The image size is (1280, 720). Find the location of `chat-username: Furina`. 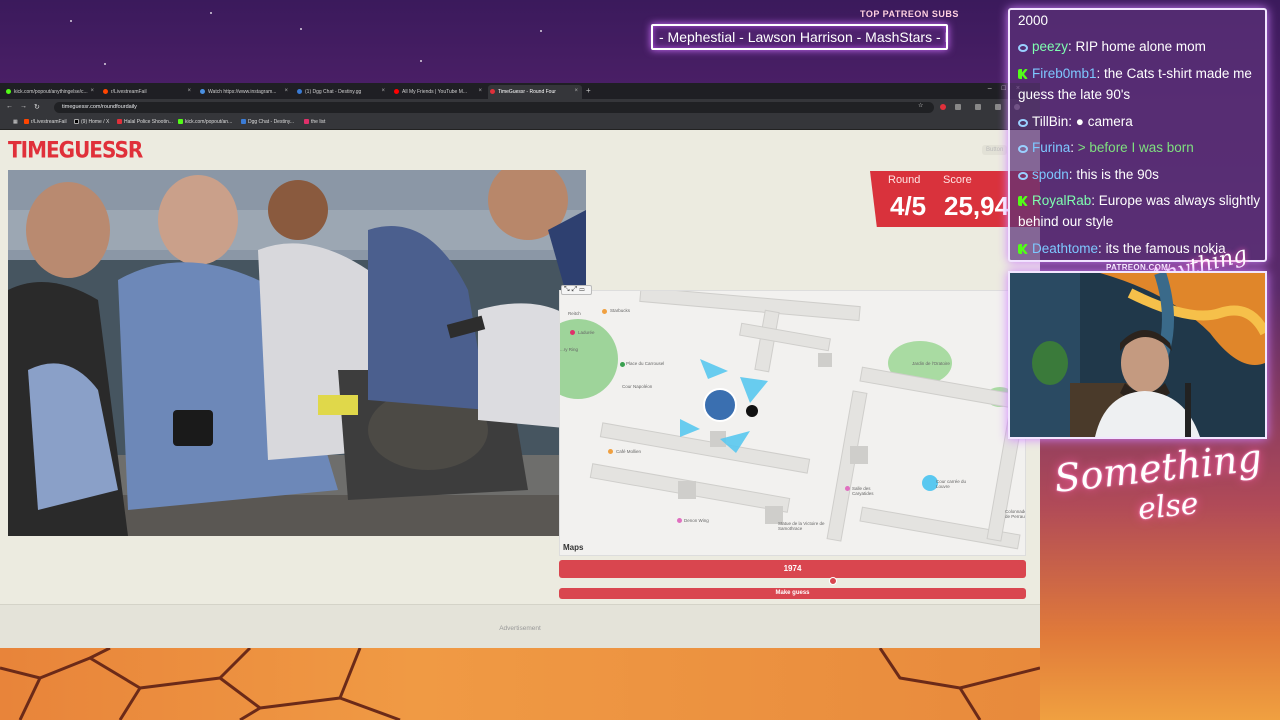

chat-username: Furina is located at coordinates (1051, 147).